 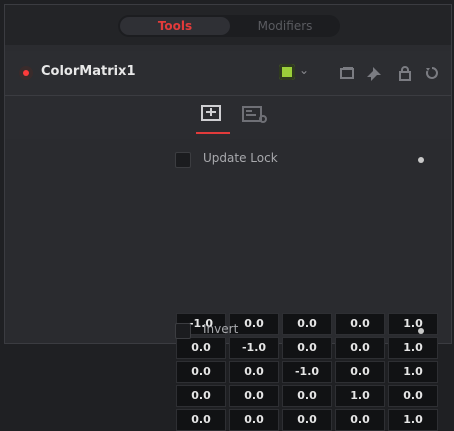 I want to click on tab-modifiers: Modifiers, so click(x=285, y=26).